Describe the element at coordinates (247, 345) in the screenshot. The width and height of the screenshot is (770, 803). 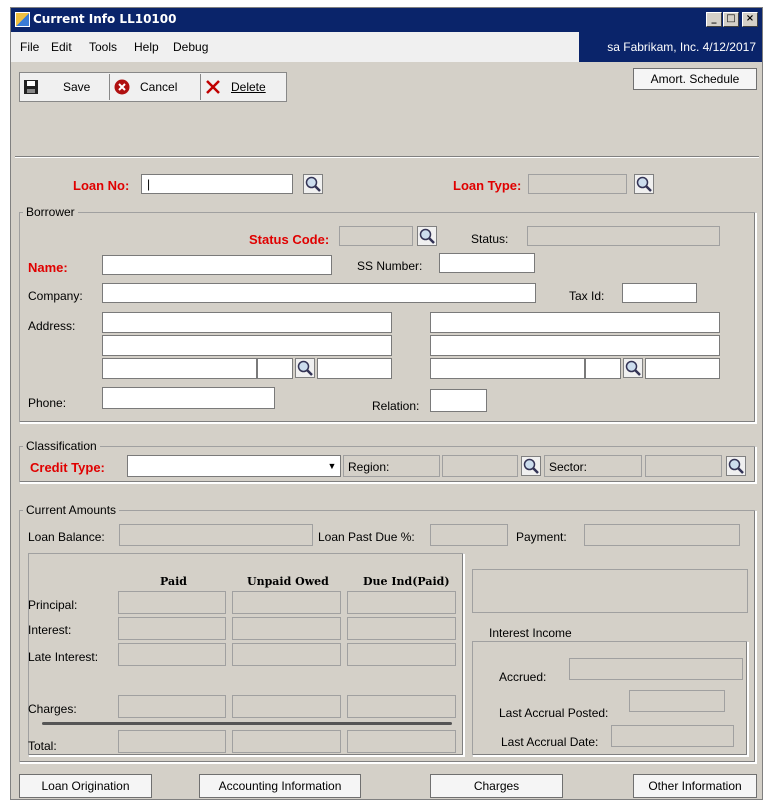
I see `address-line-2-input` at that location.